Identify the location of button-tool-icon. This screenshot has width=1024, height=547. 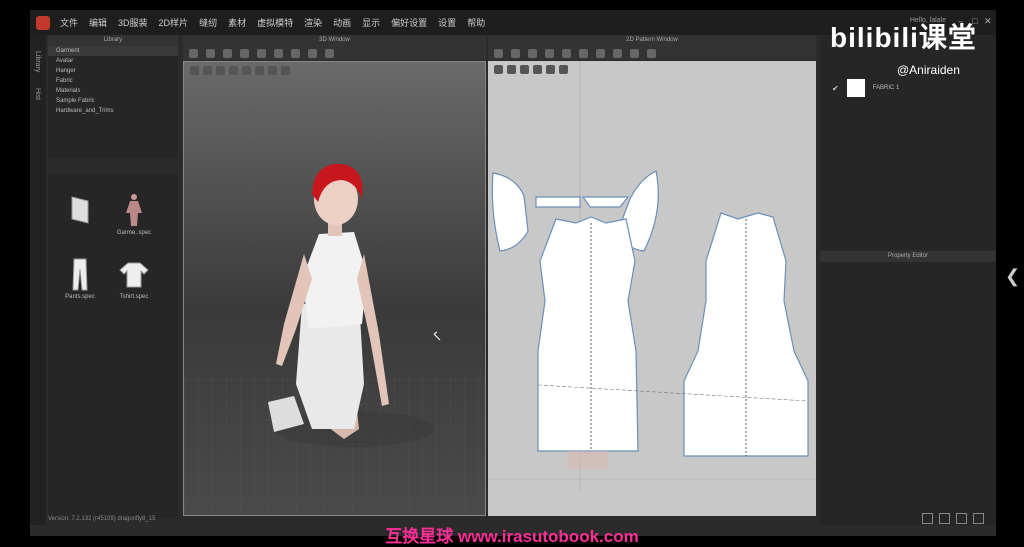
(329, 53).